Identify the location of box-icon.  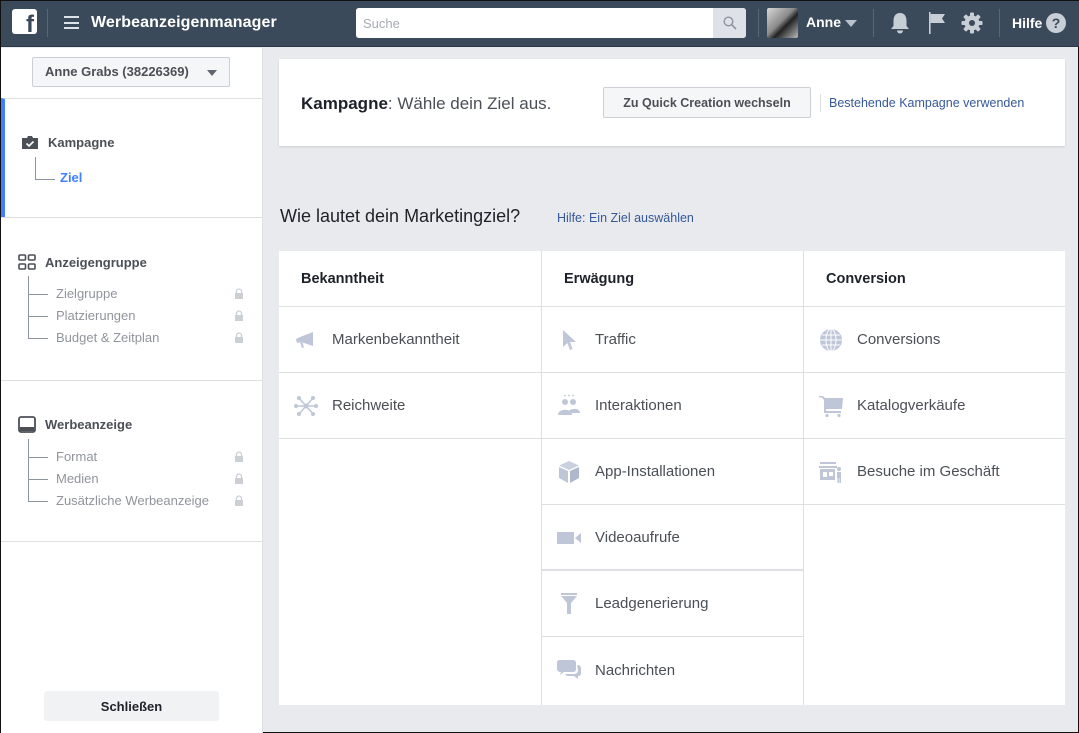
(569, 472).